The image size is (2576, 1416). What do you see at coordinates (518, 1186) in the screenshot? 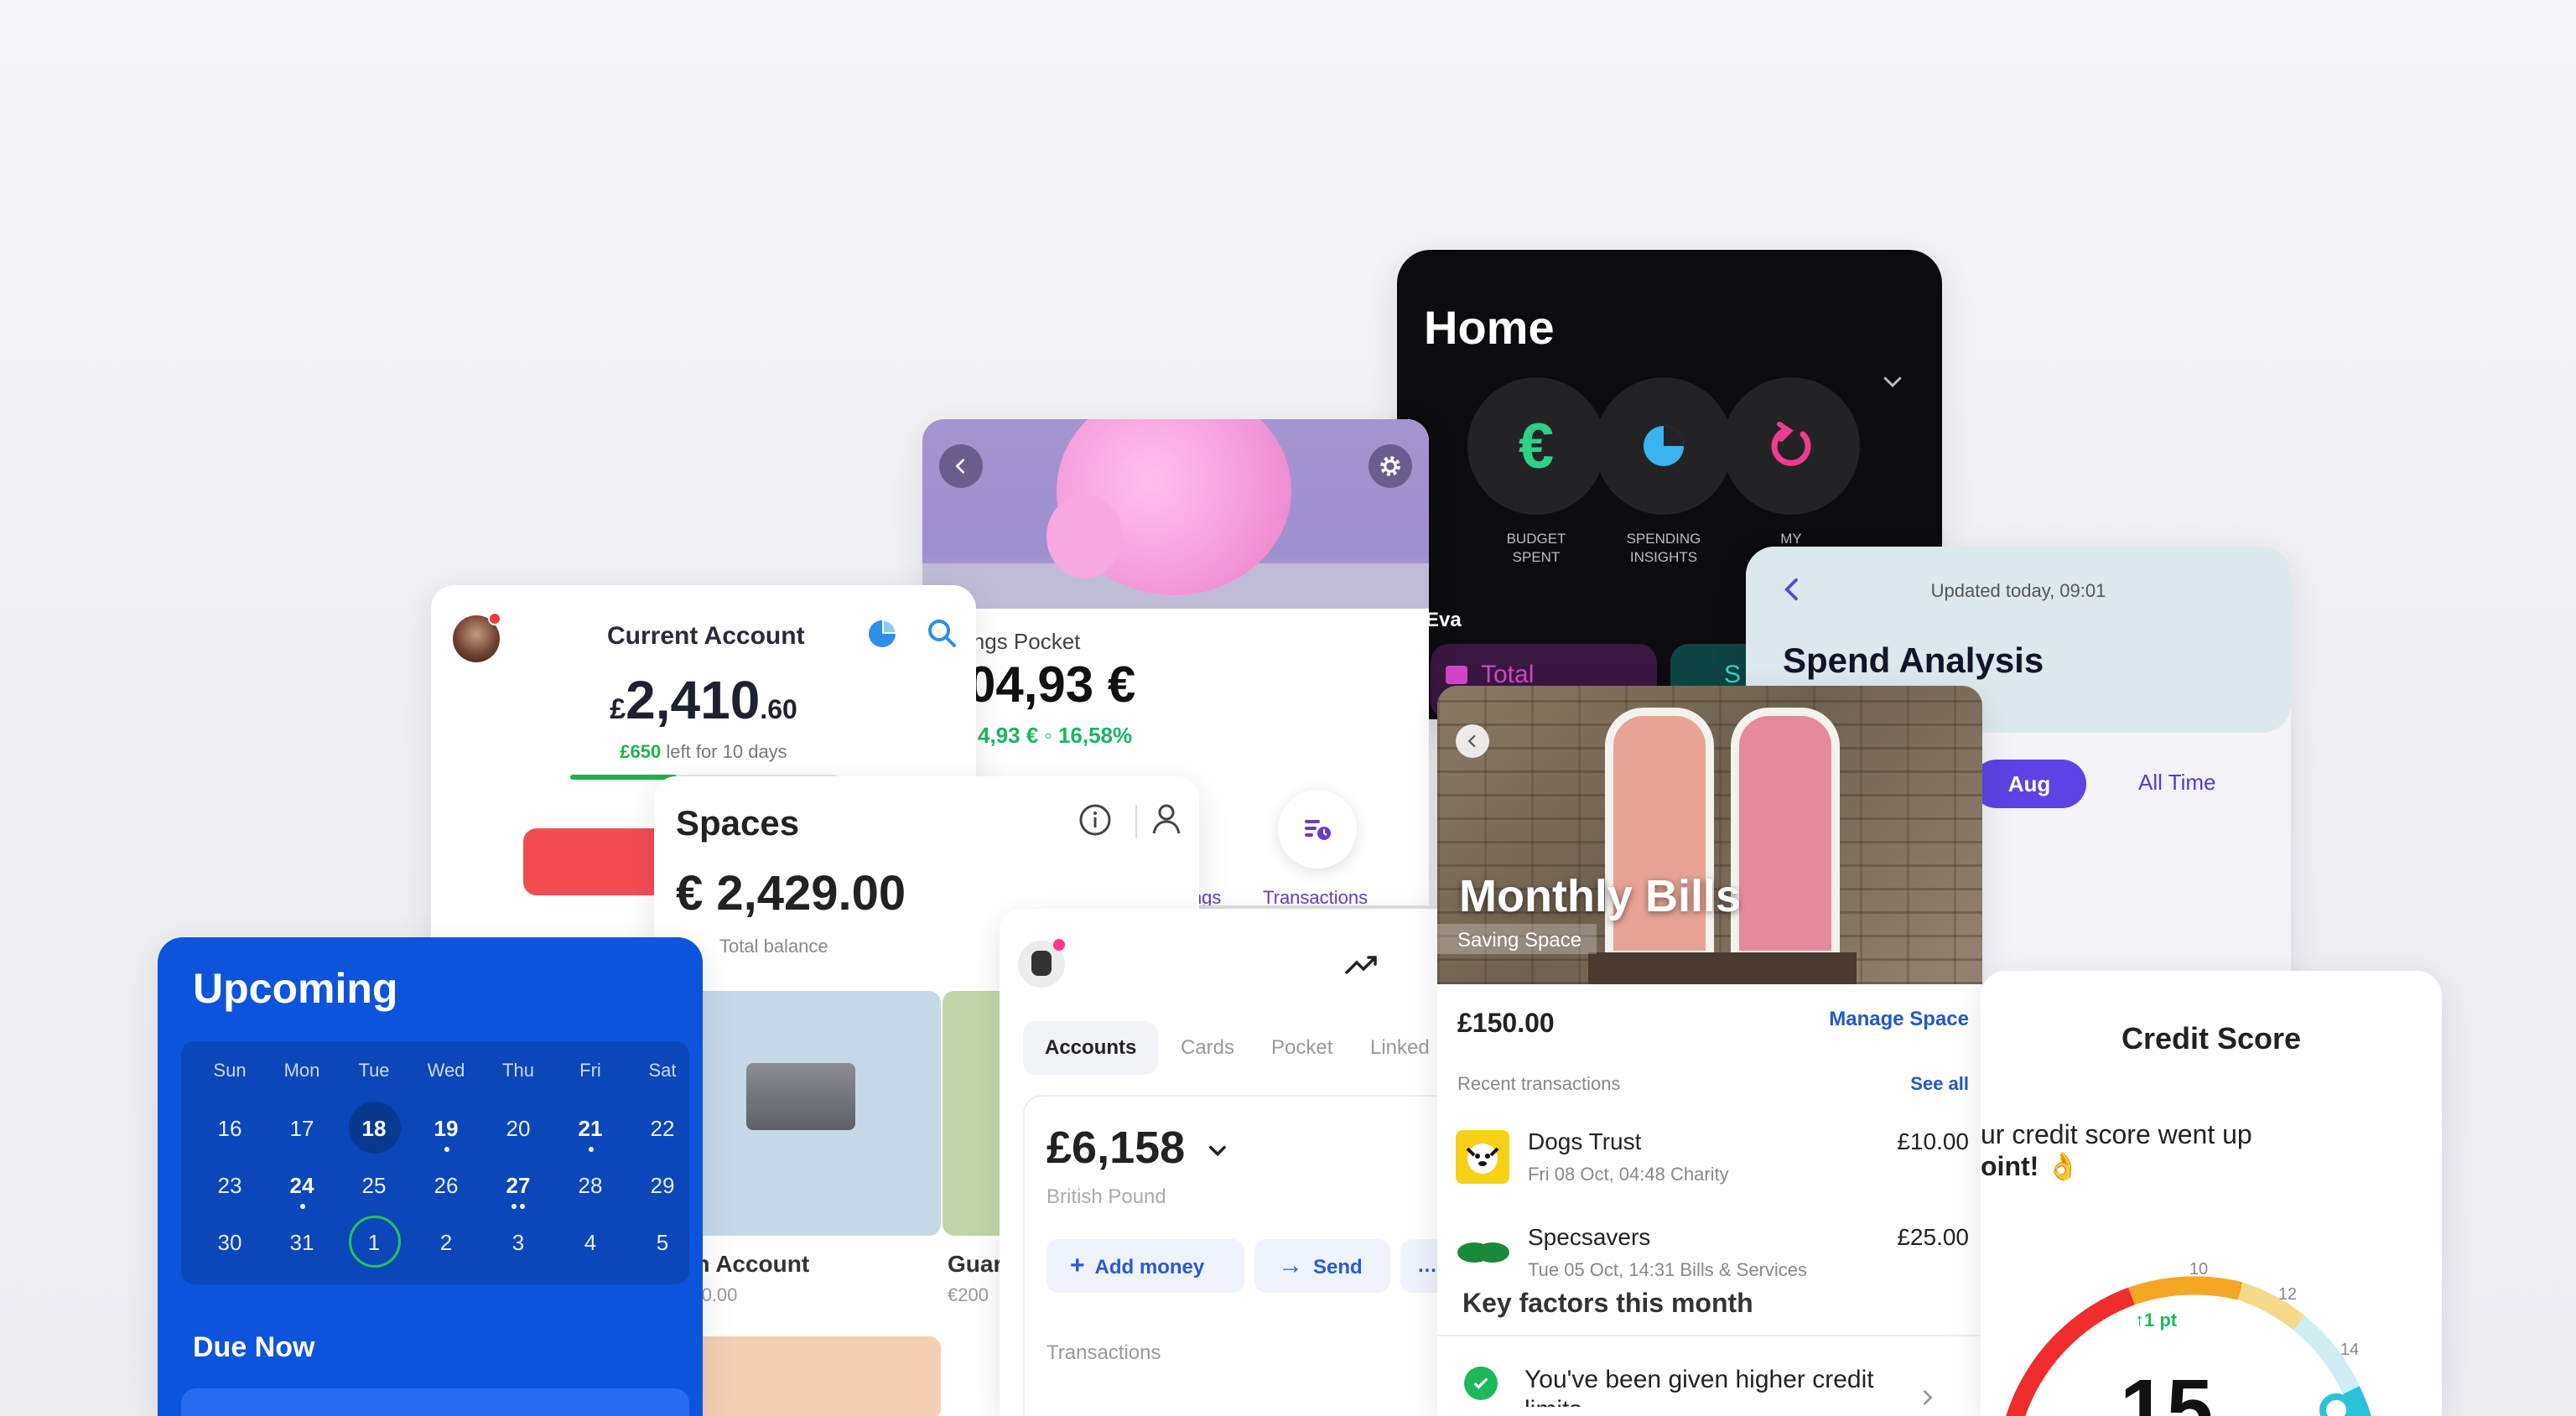
I see `calendar-day: 27` at bounding box center [518, 1186].